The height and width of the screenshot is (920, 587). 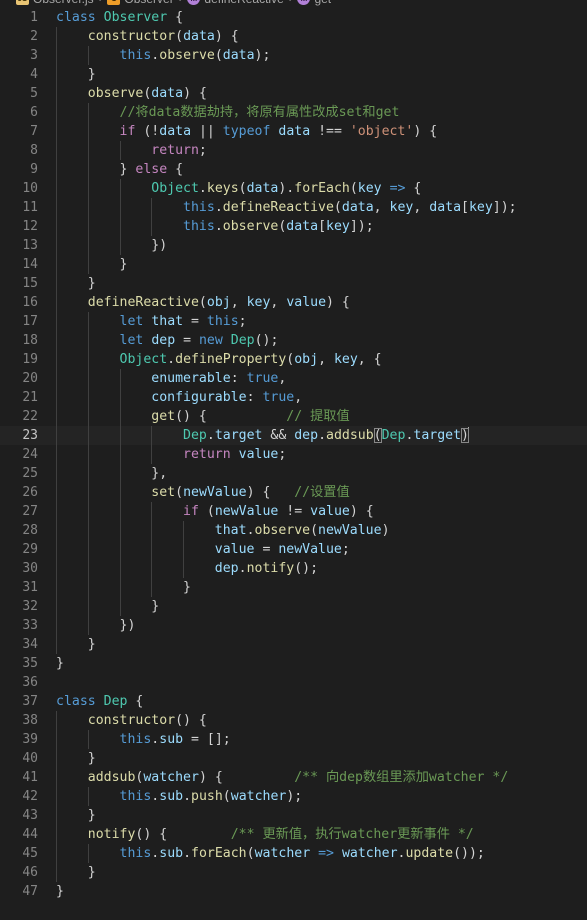 What do you see at coordinates (215, 226) in the screenshot?
I see `code-text: this.observe(data[key]);` at bounding box center [215, 226].